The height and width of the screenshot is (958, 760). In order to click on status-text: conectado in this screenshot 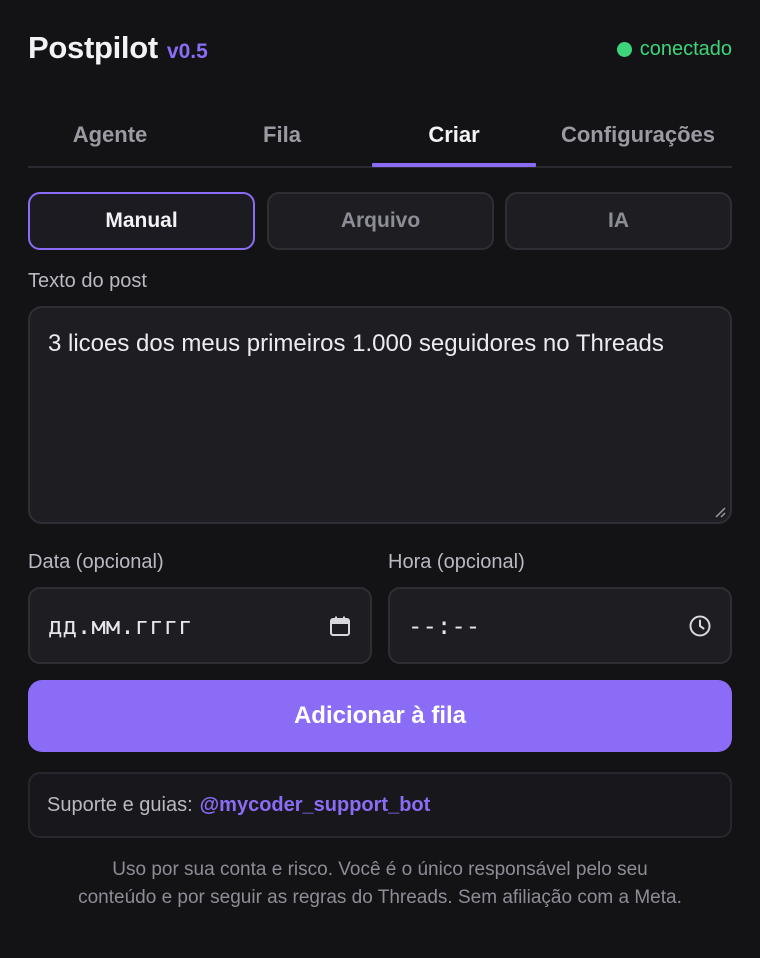, I will do `click(685, 49)`.